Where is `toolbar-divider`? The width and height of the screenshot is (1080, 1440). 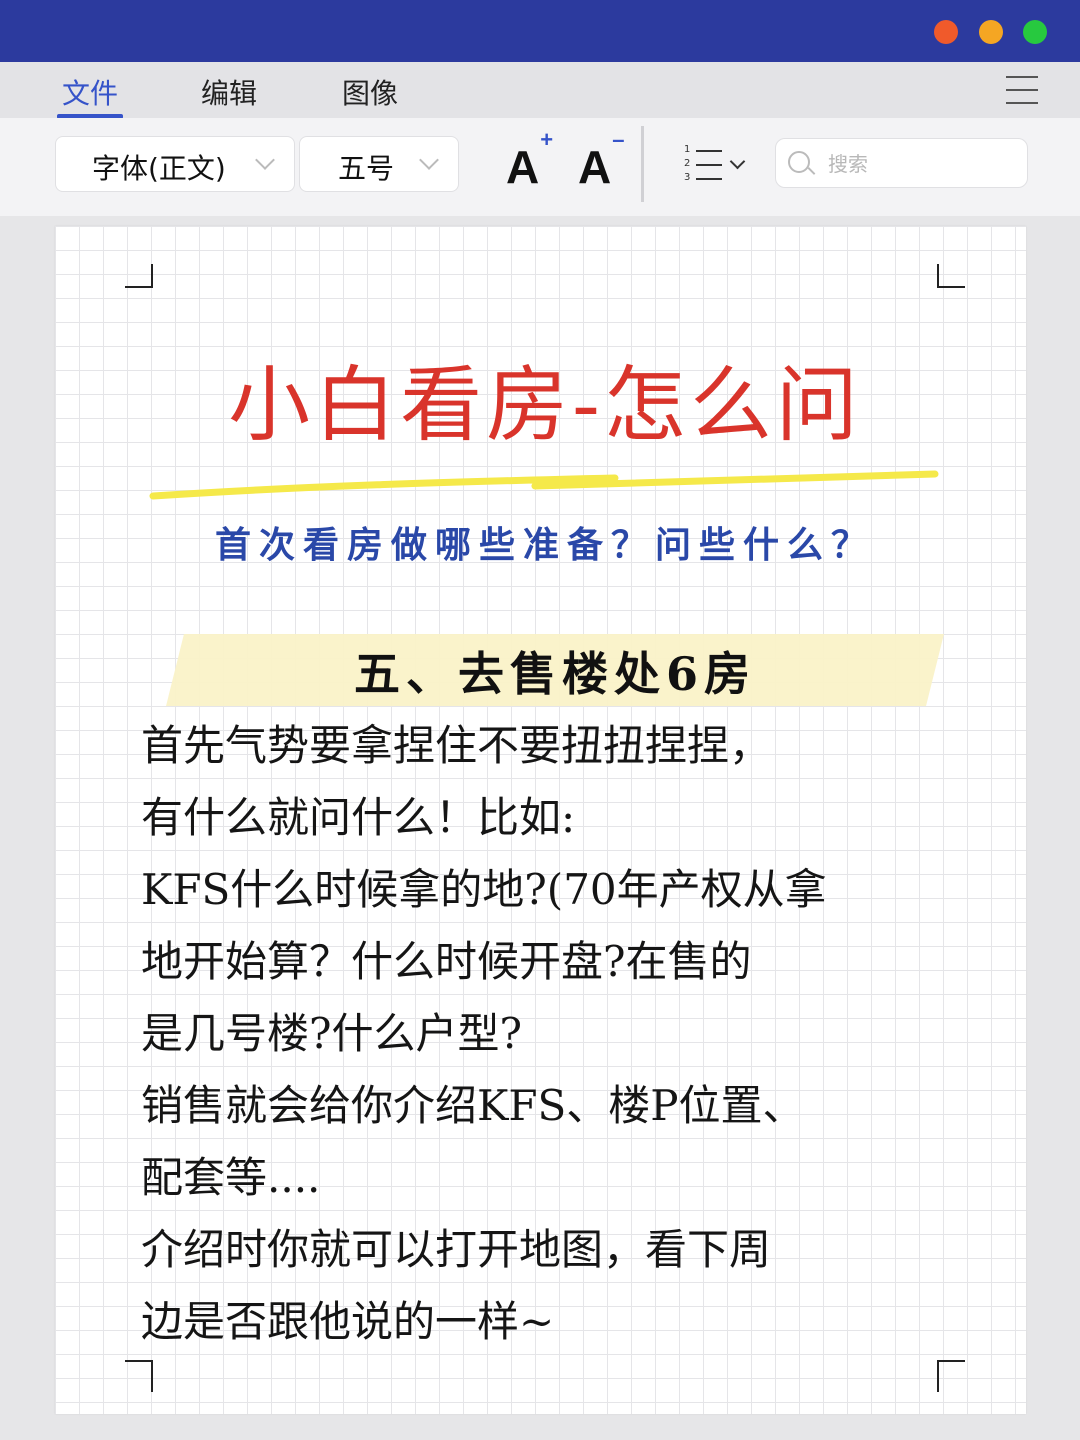 toolbar-divider is located at coordinates (642, 164).